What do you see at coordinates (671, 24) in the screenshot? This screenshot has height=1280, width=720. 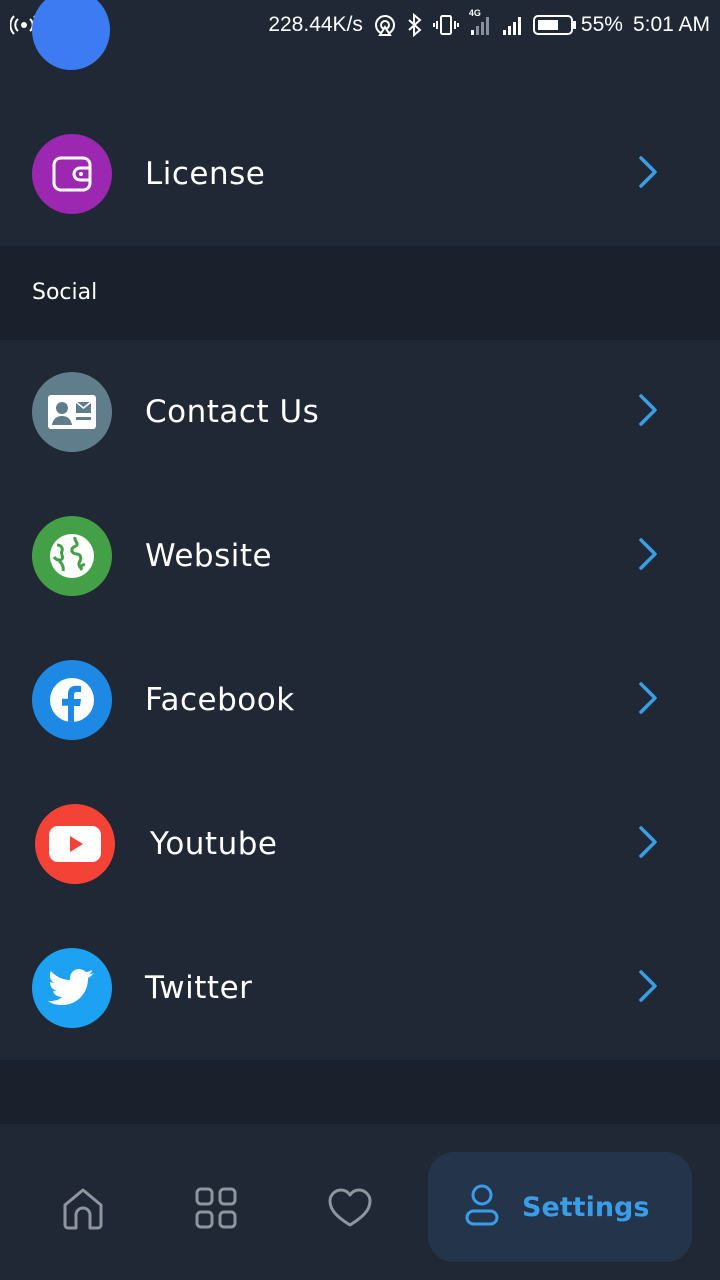 I see `clock: 5:01 AM` at bounding box center [671, 24].